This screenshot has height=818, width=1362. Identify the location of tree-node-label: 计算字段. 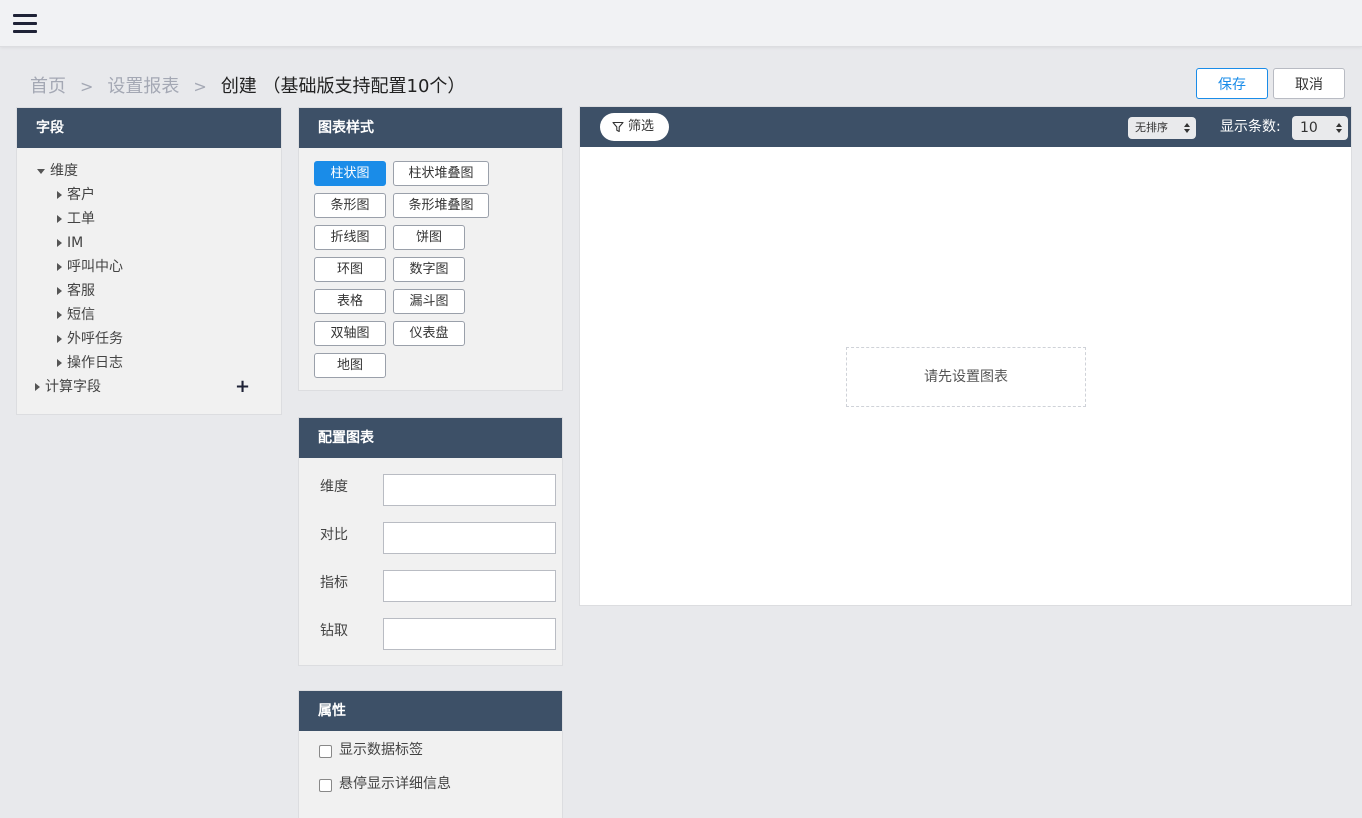
(73, 387).